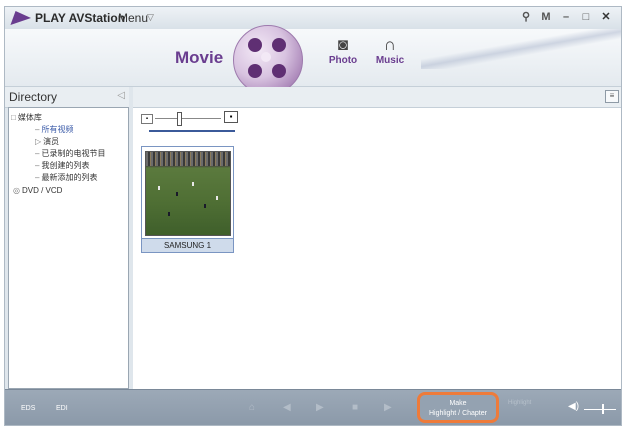 The height and width of the screenshot is (430, 627). Describe the element at coordinates (231, 117) in the screenshot. I see `zoom-in-icon: ▪` at that location.